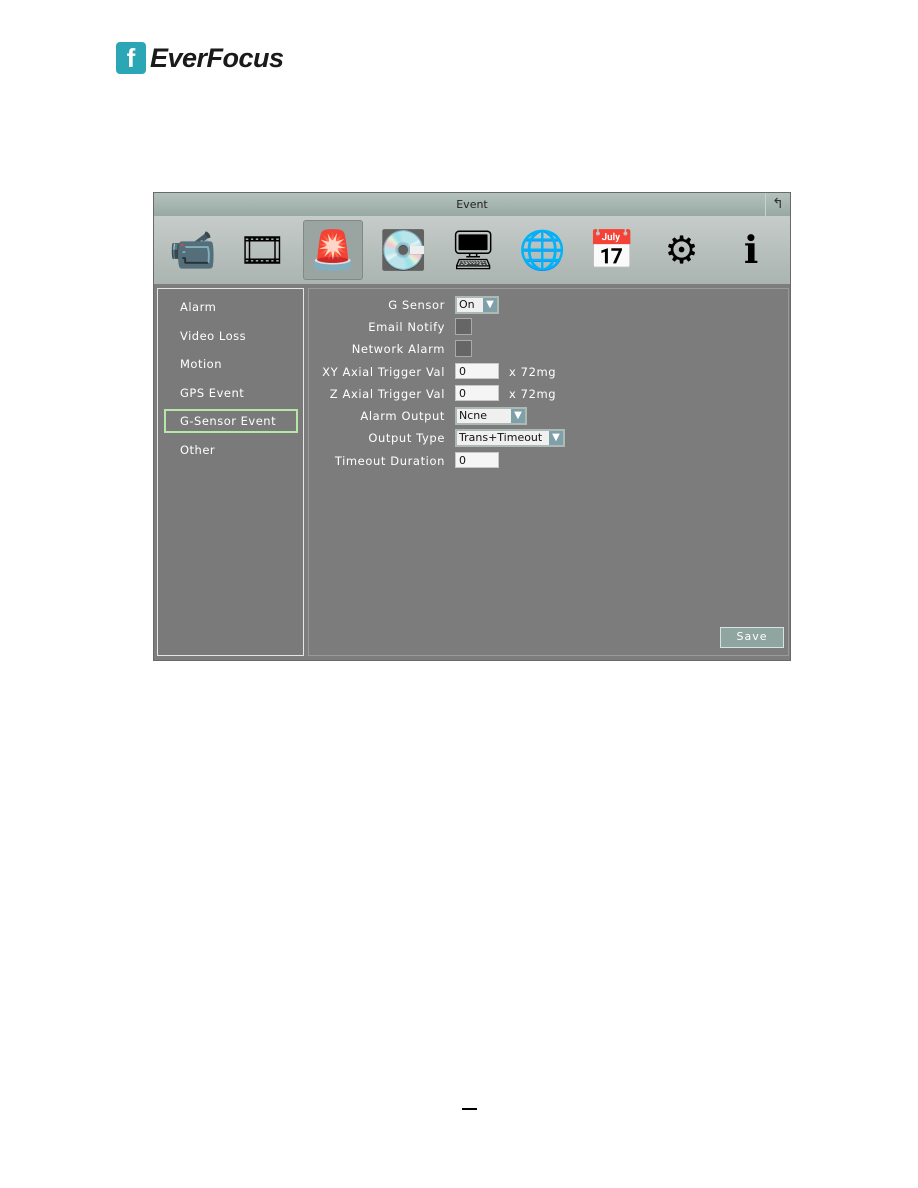  What do you see at coordinates (612, 250) in the screenshot?
I see `clock-calendar-icon: 📅` at bounding box center [612, 250].